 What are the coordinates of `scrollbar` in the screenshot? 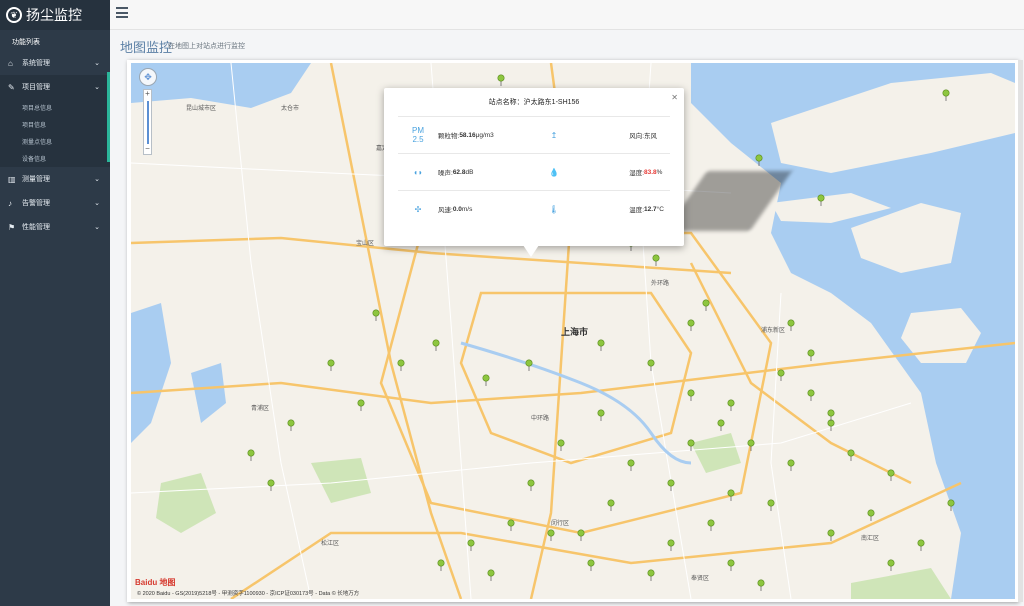 It's located at (1020, 331).